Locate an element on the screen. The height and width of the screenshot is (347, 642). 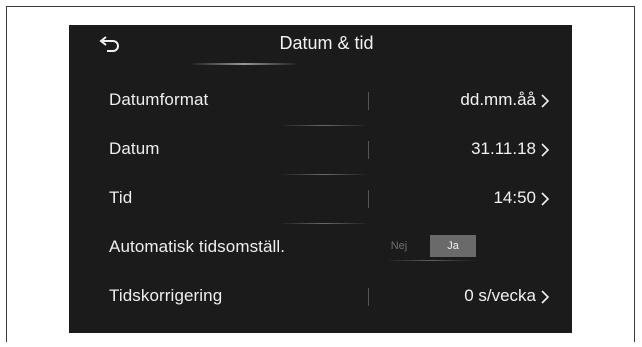
auto-time-toggle: Nej Ja is located at coordinates (426, 248).